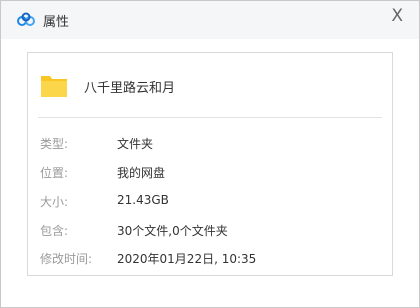  What do you see at coordinates (210, 20) in the screenshot?
I see `title-bar: 属性 X` at bounding box center [210, 20].